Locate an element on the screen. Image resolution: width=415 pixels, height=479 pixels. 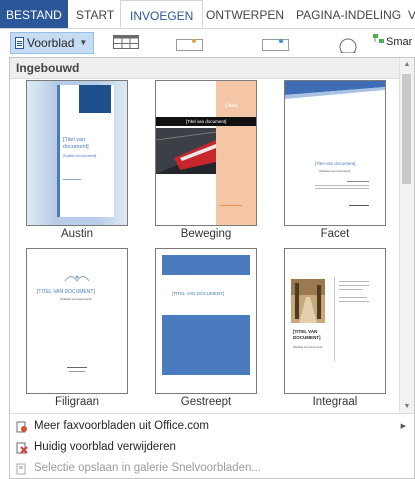
menu-separator is located at coordinates (212, 413).